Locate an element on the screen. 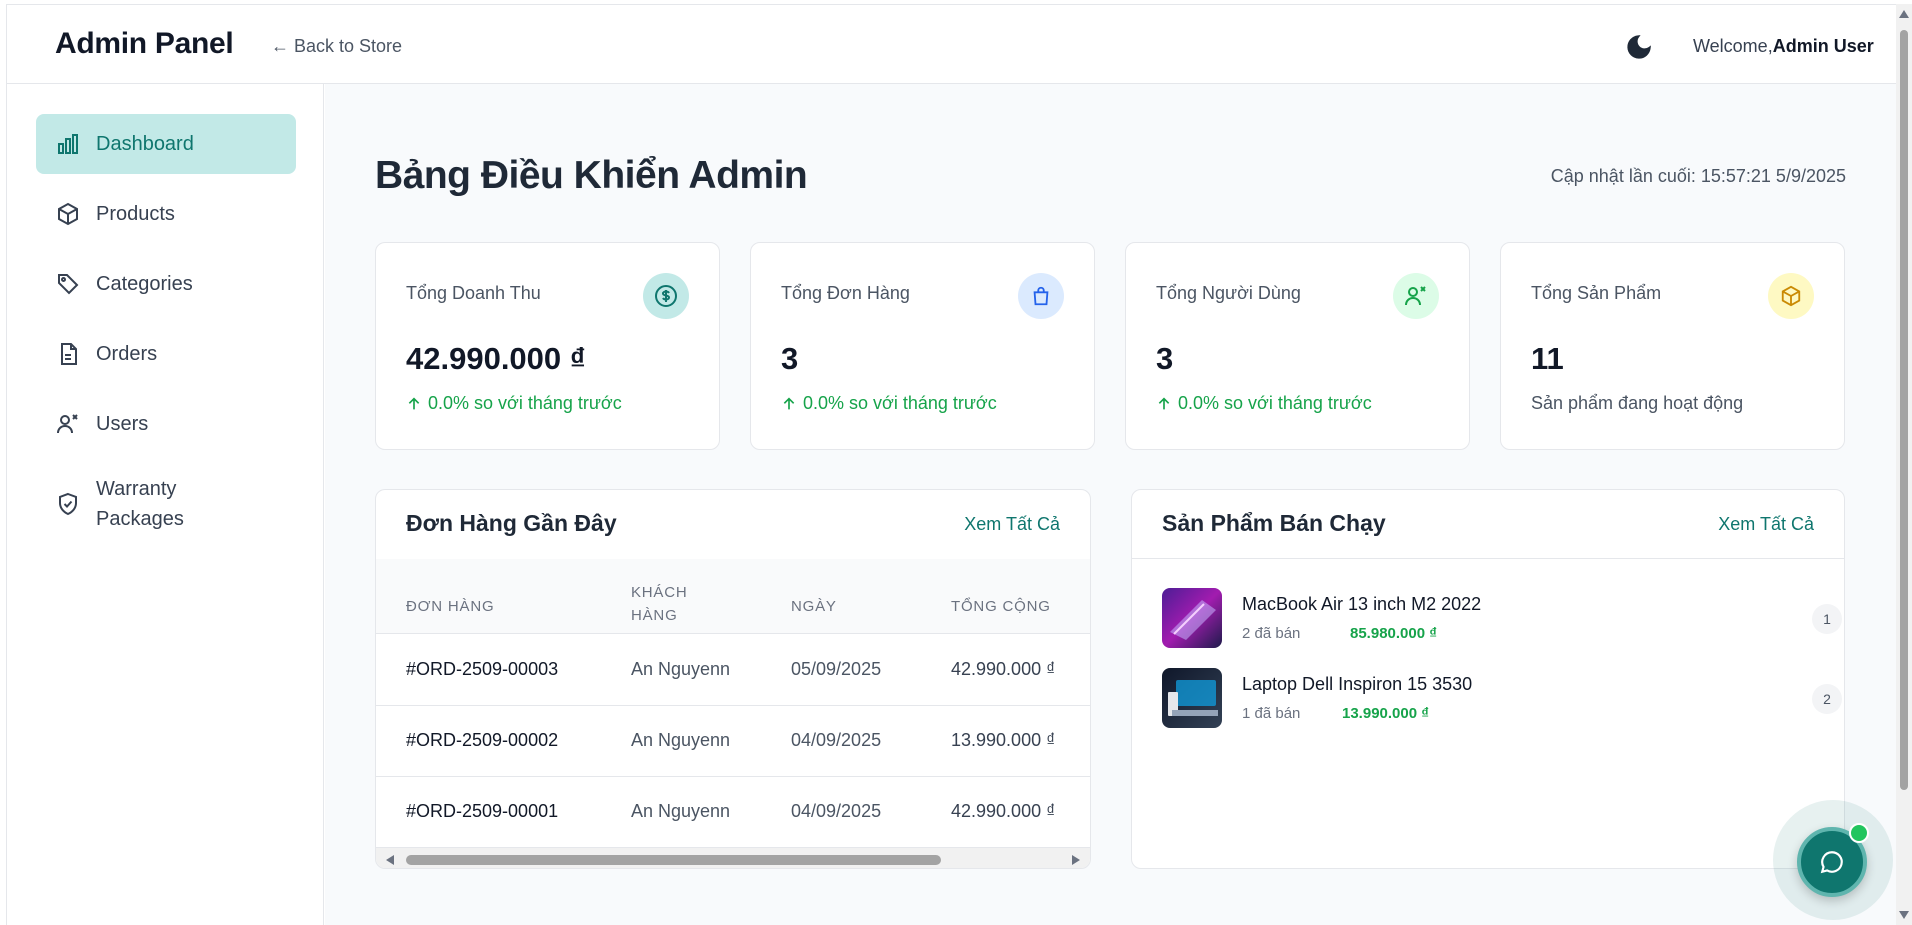  brand-title: Admin Panel is located at coordinates (144, 43).